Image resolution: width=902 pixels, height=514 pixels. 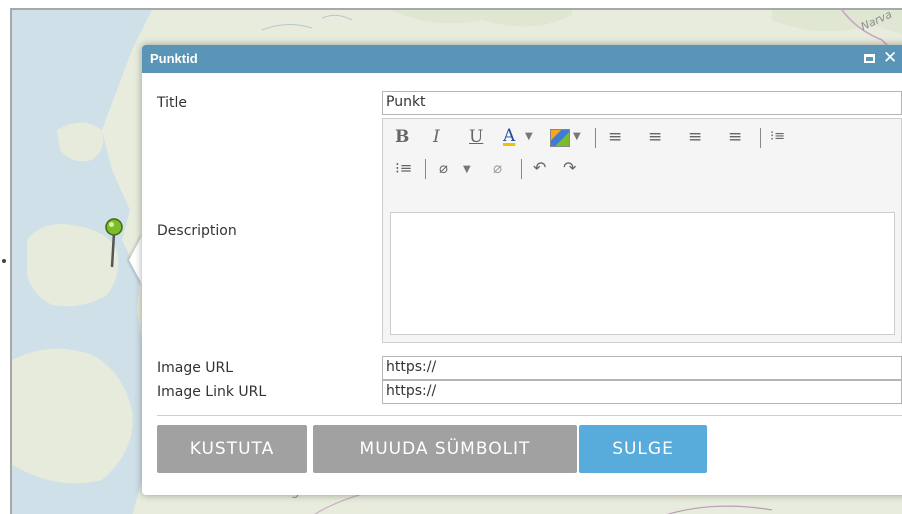 I want to click on description-field, so click(x=642, y=273).